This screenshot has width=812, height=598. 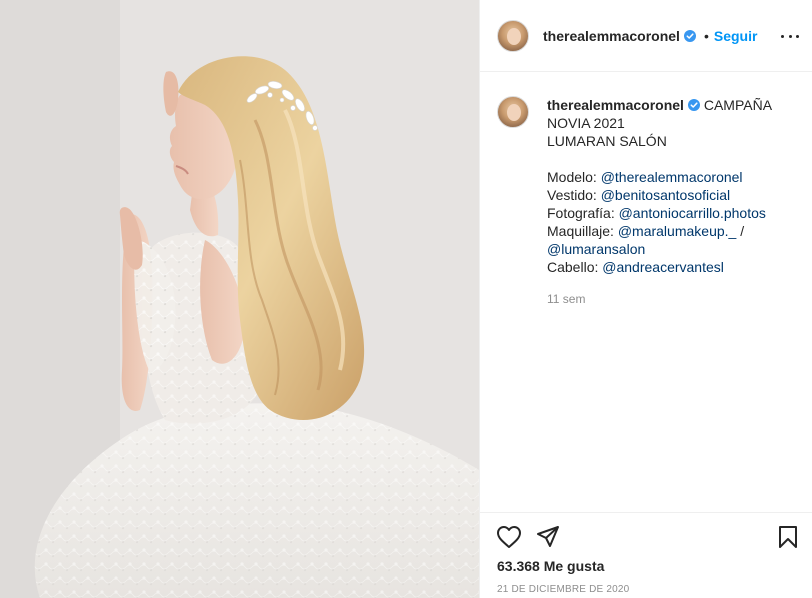 What do you see at coordinates (665, 195) in the screenshot?
I see `mention-link: @benitosantosoficial` at bounding box center [665, 195].